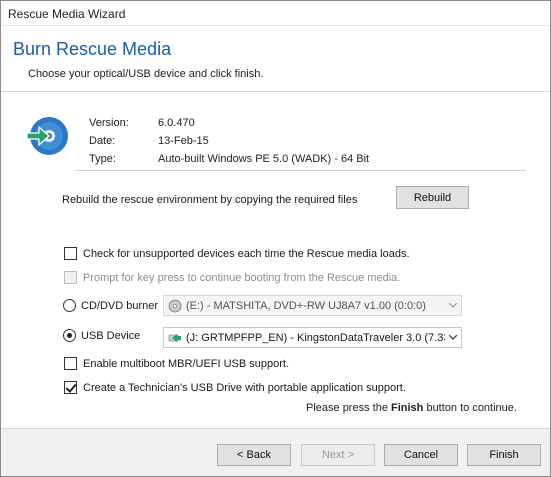 This screenshot has height=477, width=551. I want to click on finish-note-before: Please press the, so click(348, 408).